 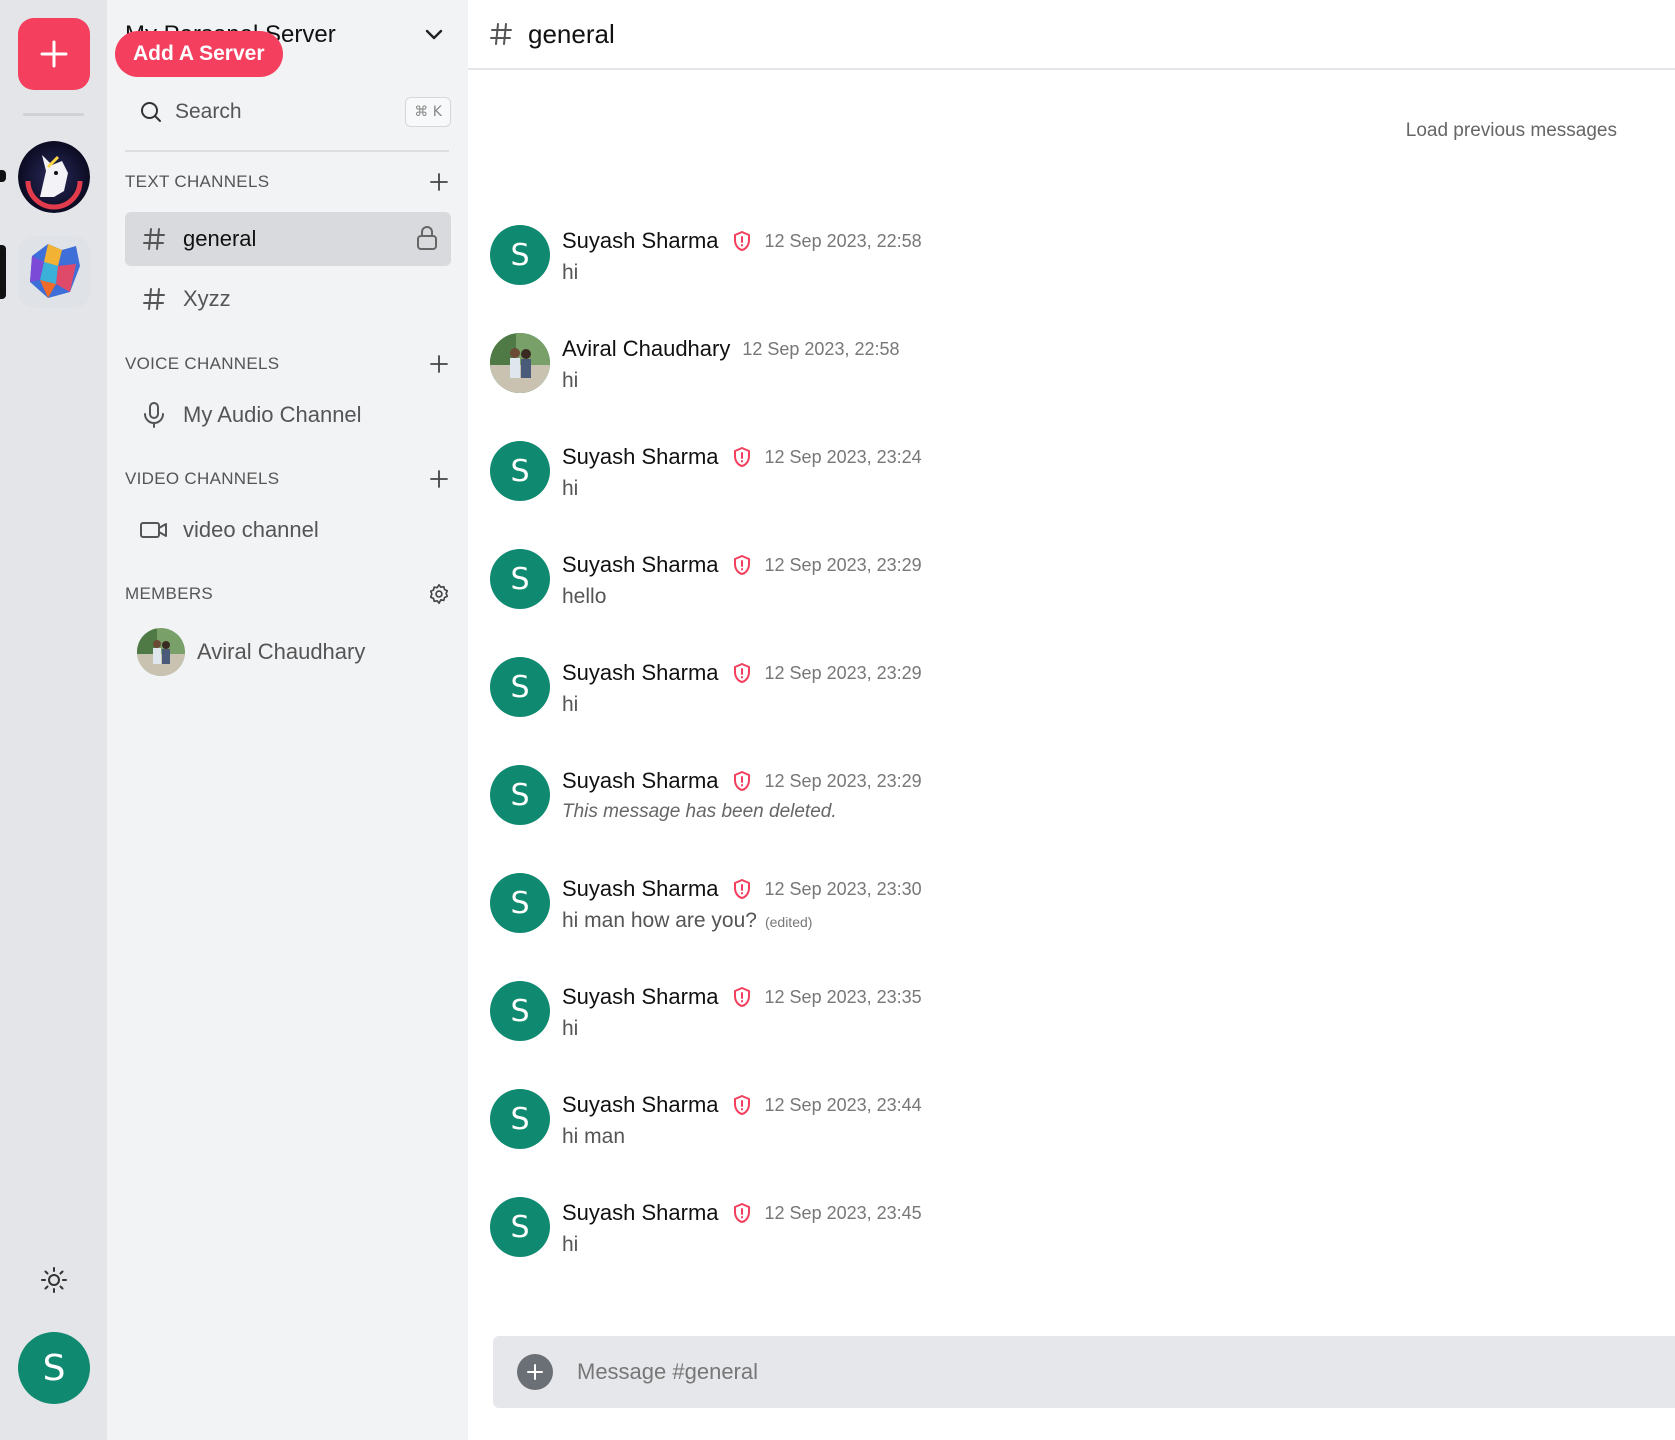 I want to click on message-body: Suyash Sharma 12 Sep 2023, 22:58 hi, so click(x=742, y=256).